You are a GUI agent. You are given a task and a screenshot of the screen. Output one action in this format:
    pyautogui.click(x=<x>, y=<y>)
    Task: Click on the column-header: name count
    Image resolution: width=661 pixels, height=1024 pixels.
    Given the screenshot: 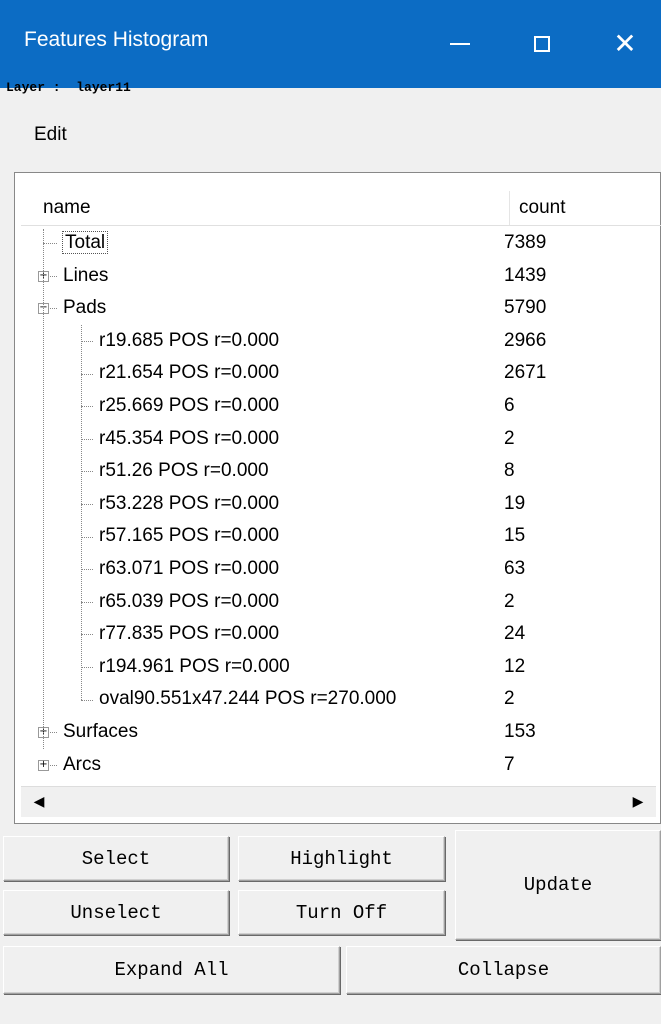 What is the action you would take?
    pyautogui.click(x=341, y=208)
    